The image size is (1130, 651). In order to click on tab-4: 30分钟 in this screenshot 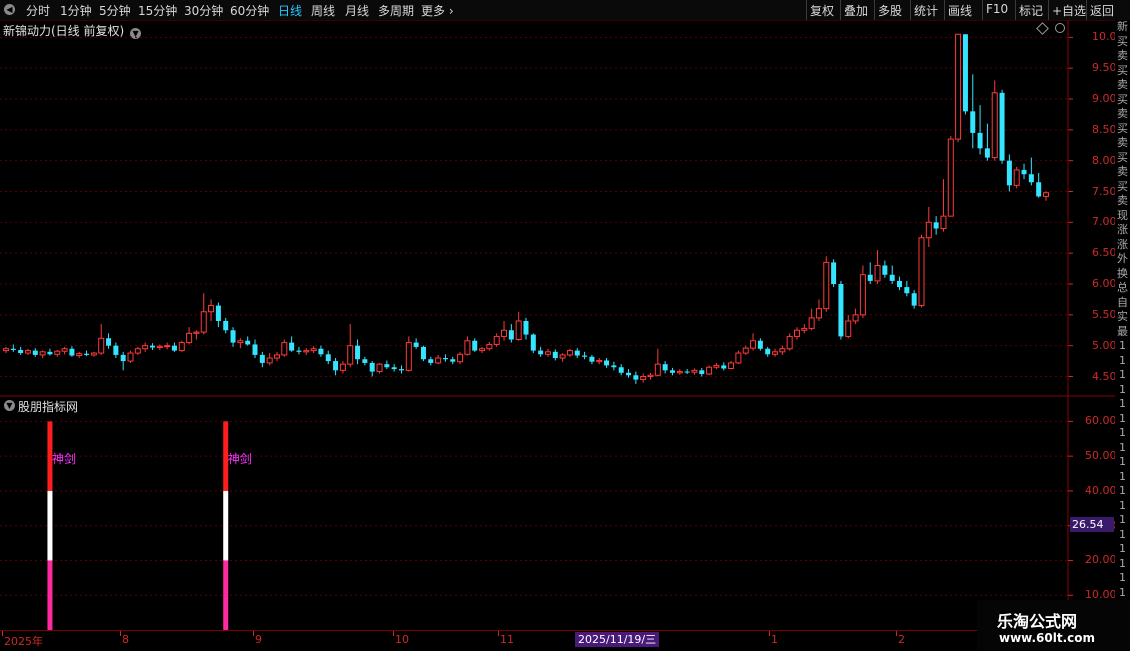, I will do `click(203, 10)`.